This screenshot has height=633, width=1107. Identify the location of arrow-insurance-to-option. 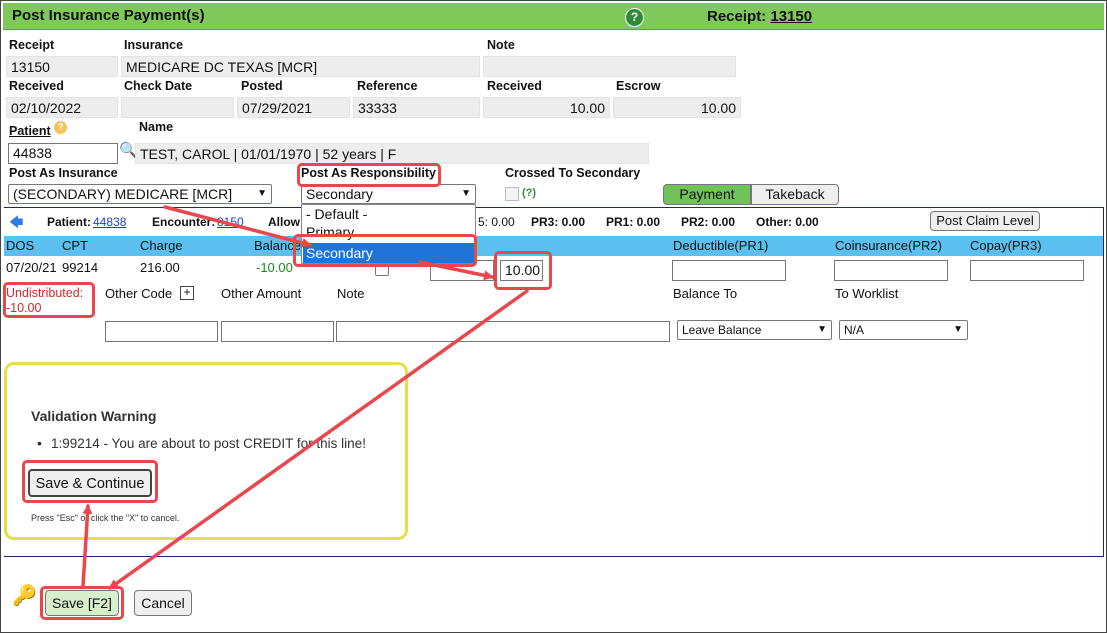
(237, 226).